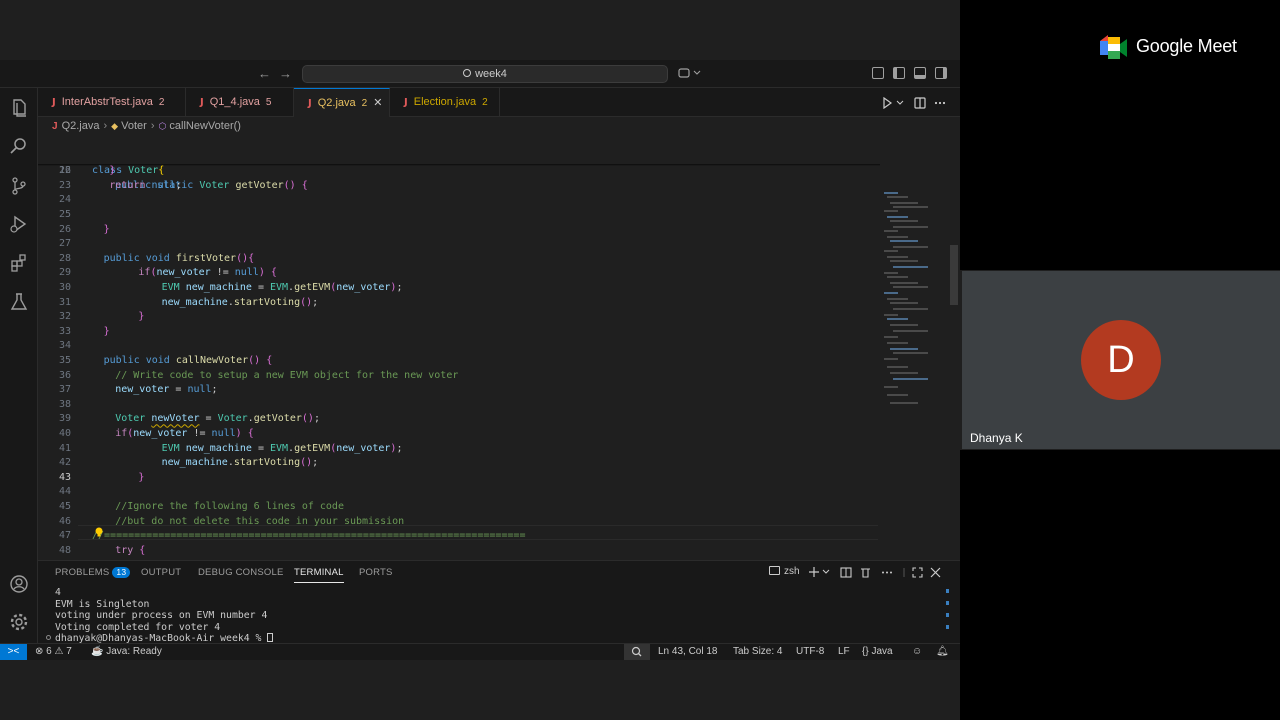 Image resolution: width=1280 pixels, height=720 pixels. I want to click on copilot-status-icon: ☺, so click(917, 652).